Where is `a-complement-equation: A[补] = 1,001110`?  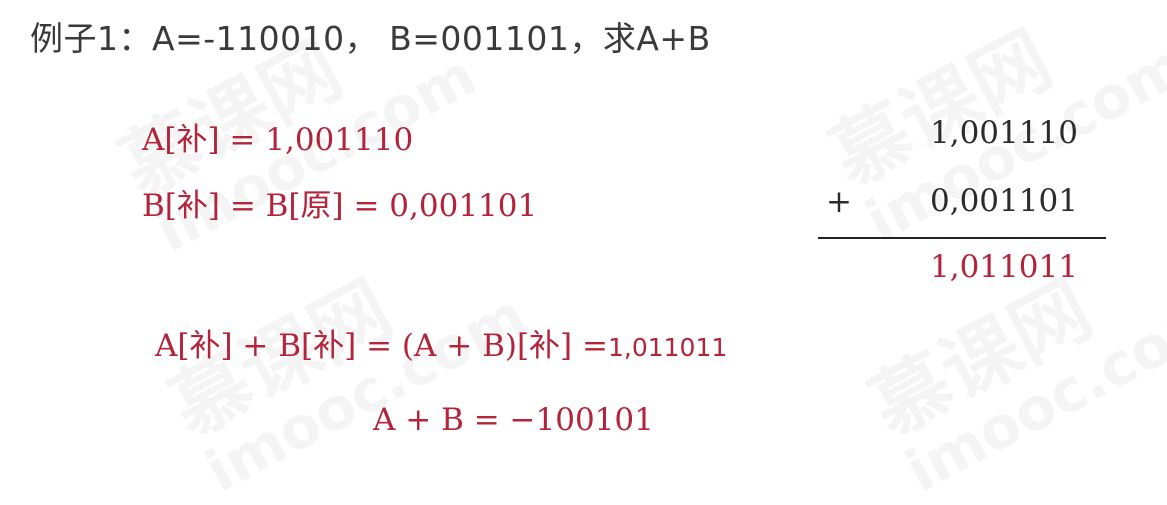
a-complement-equation: A[补] = 1,001110 is located at coordinates (278, 140).